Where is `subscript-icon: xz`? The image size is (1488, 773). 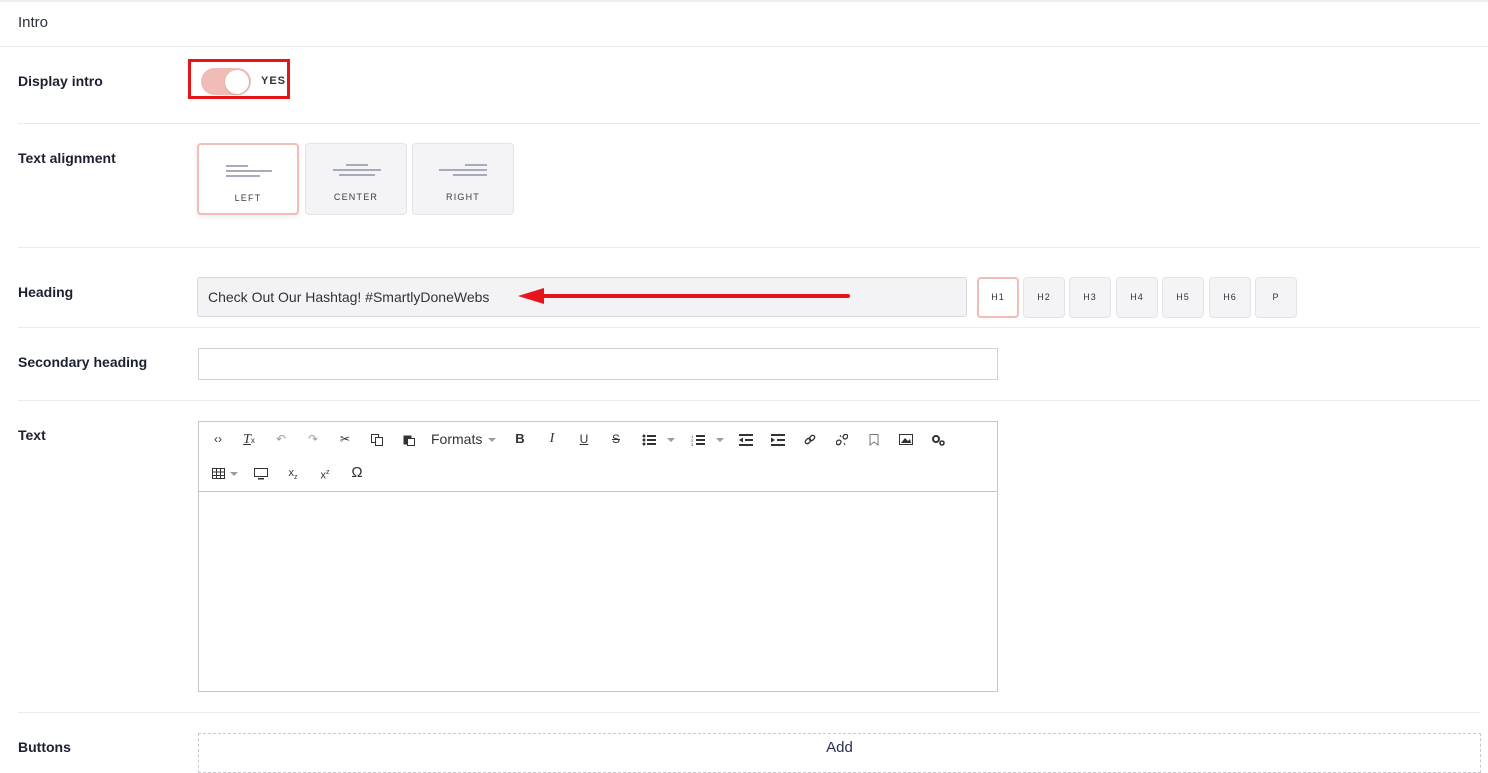
subscript-icon: xz is located at coordinates (293, 473).